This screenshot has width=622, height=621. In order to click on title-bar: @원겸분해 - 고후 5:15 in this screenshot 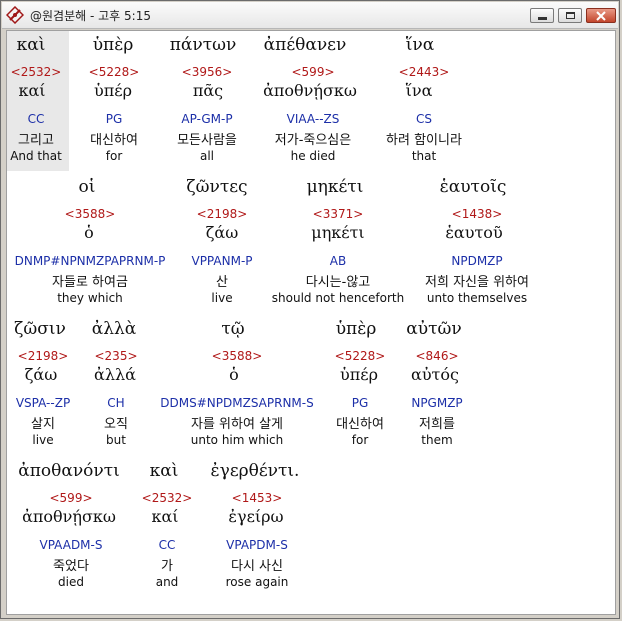, I will do `click(310, 15)`.